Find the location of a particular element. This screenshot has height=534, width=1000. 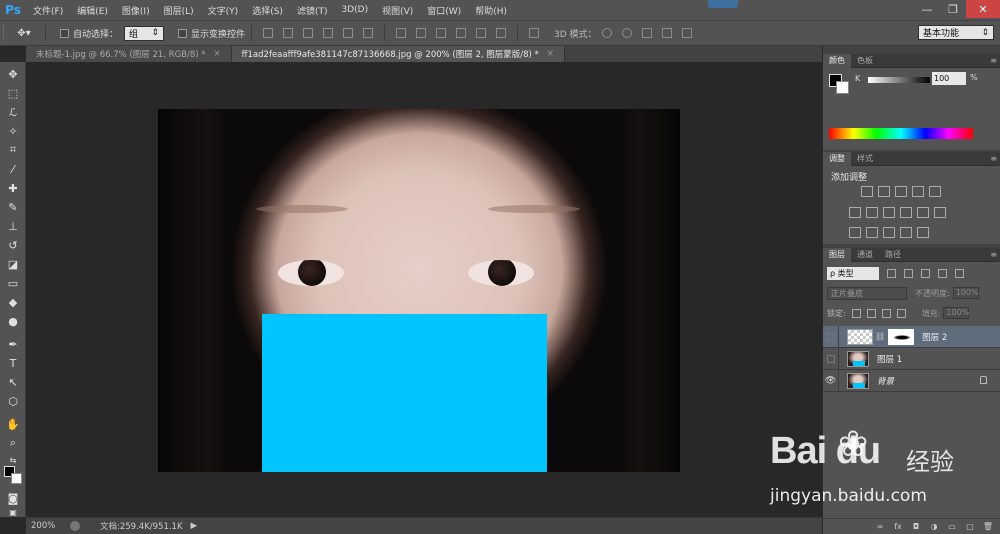

lock-position-icon is located at coordinates (886, 313).